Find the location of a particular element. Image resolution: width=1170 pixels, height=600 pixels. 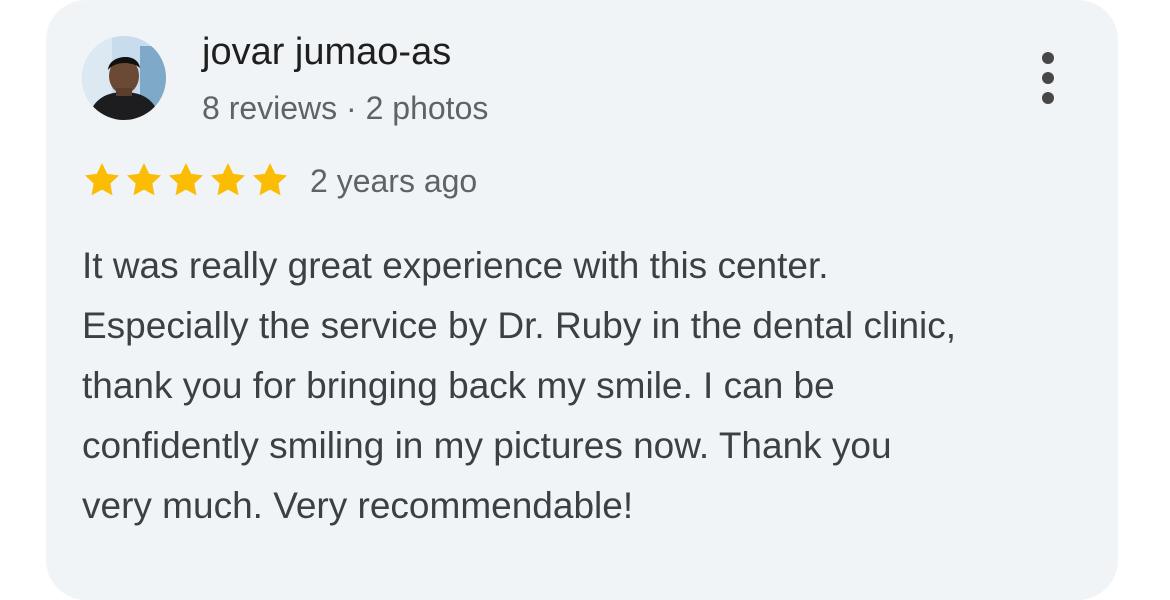

author-stats: 8 reviews · 2 photos is located at coordinates (345, 108).